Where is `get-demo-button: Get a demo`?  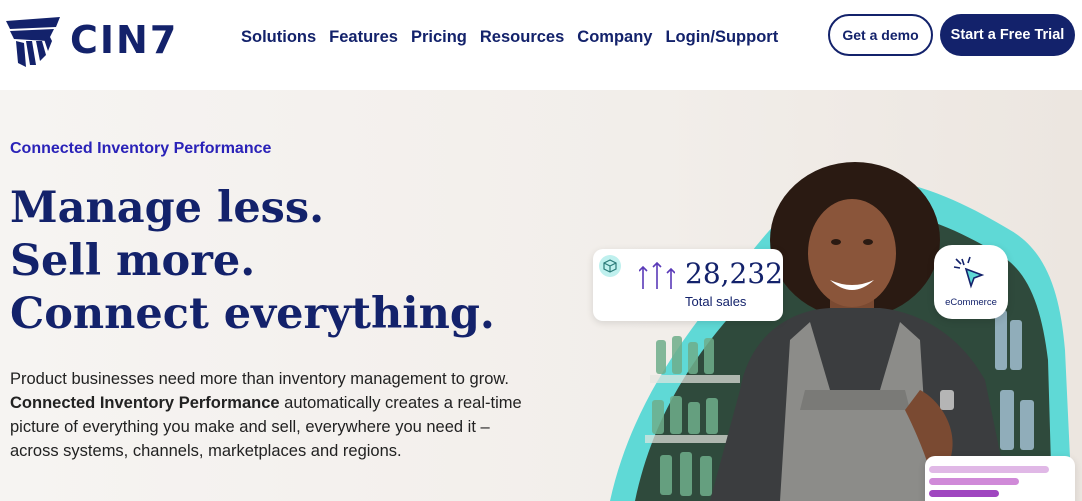 get-demo-button: Get a demo is located at coordinates (880, 35).